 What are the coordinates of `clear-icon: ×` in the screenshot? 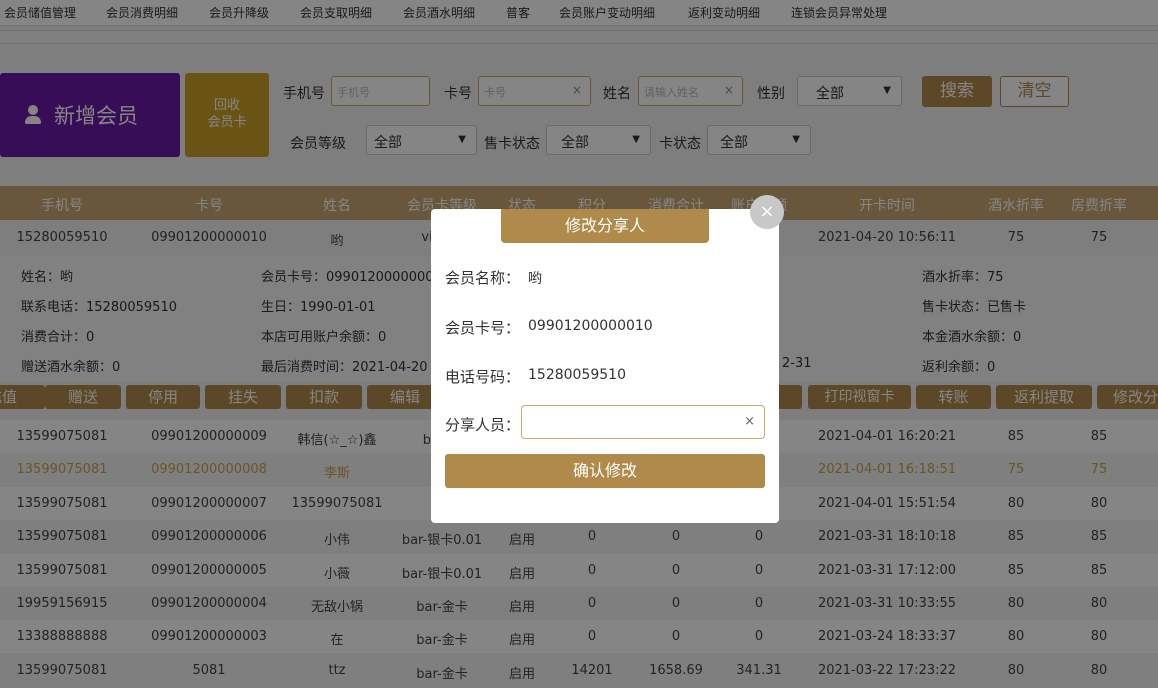 It's located at (749, 421).